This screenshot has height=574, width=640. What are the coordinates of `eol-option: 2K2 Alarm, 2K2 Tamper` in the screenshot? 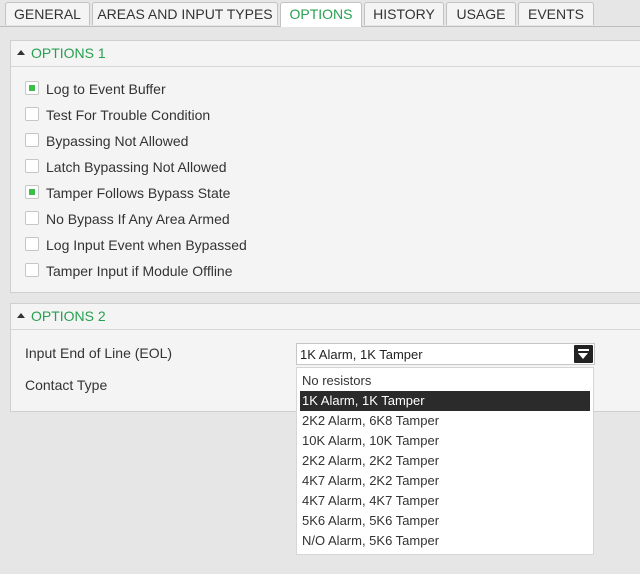 It's located at (445, 461).